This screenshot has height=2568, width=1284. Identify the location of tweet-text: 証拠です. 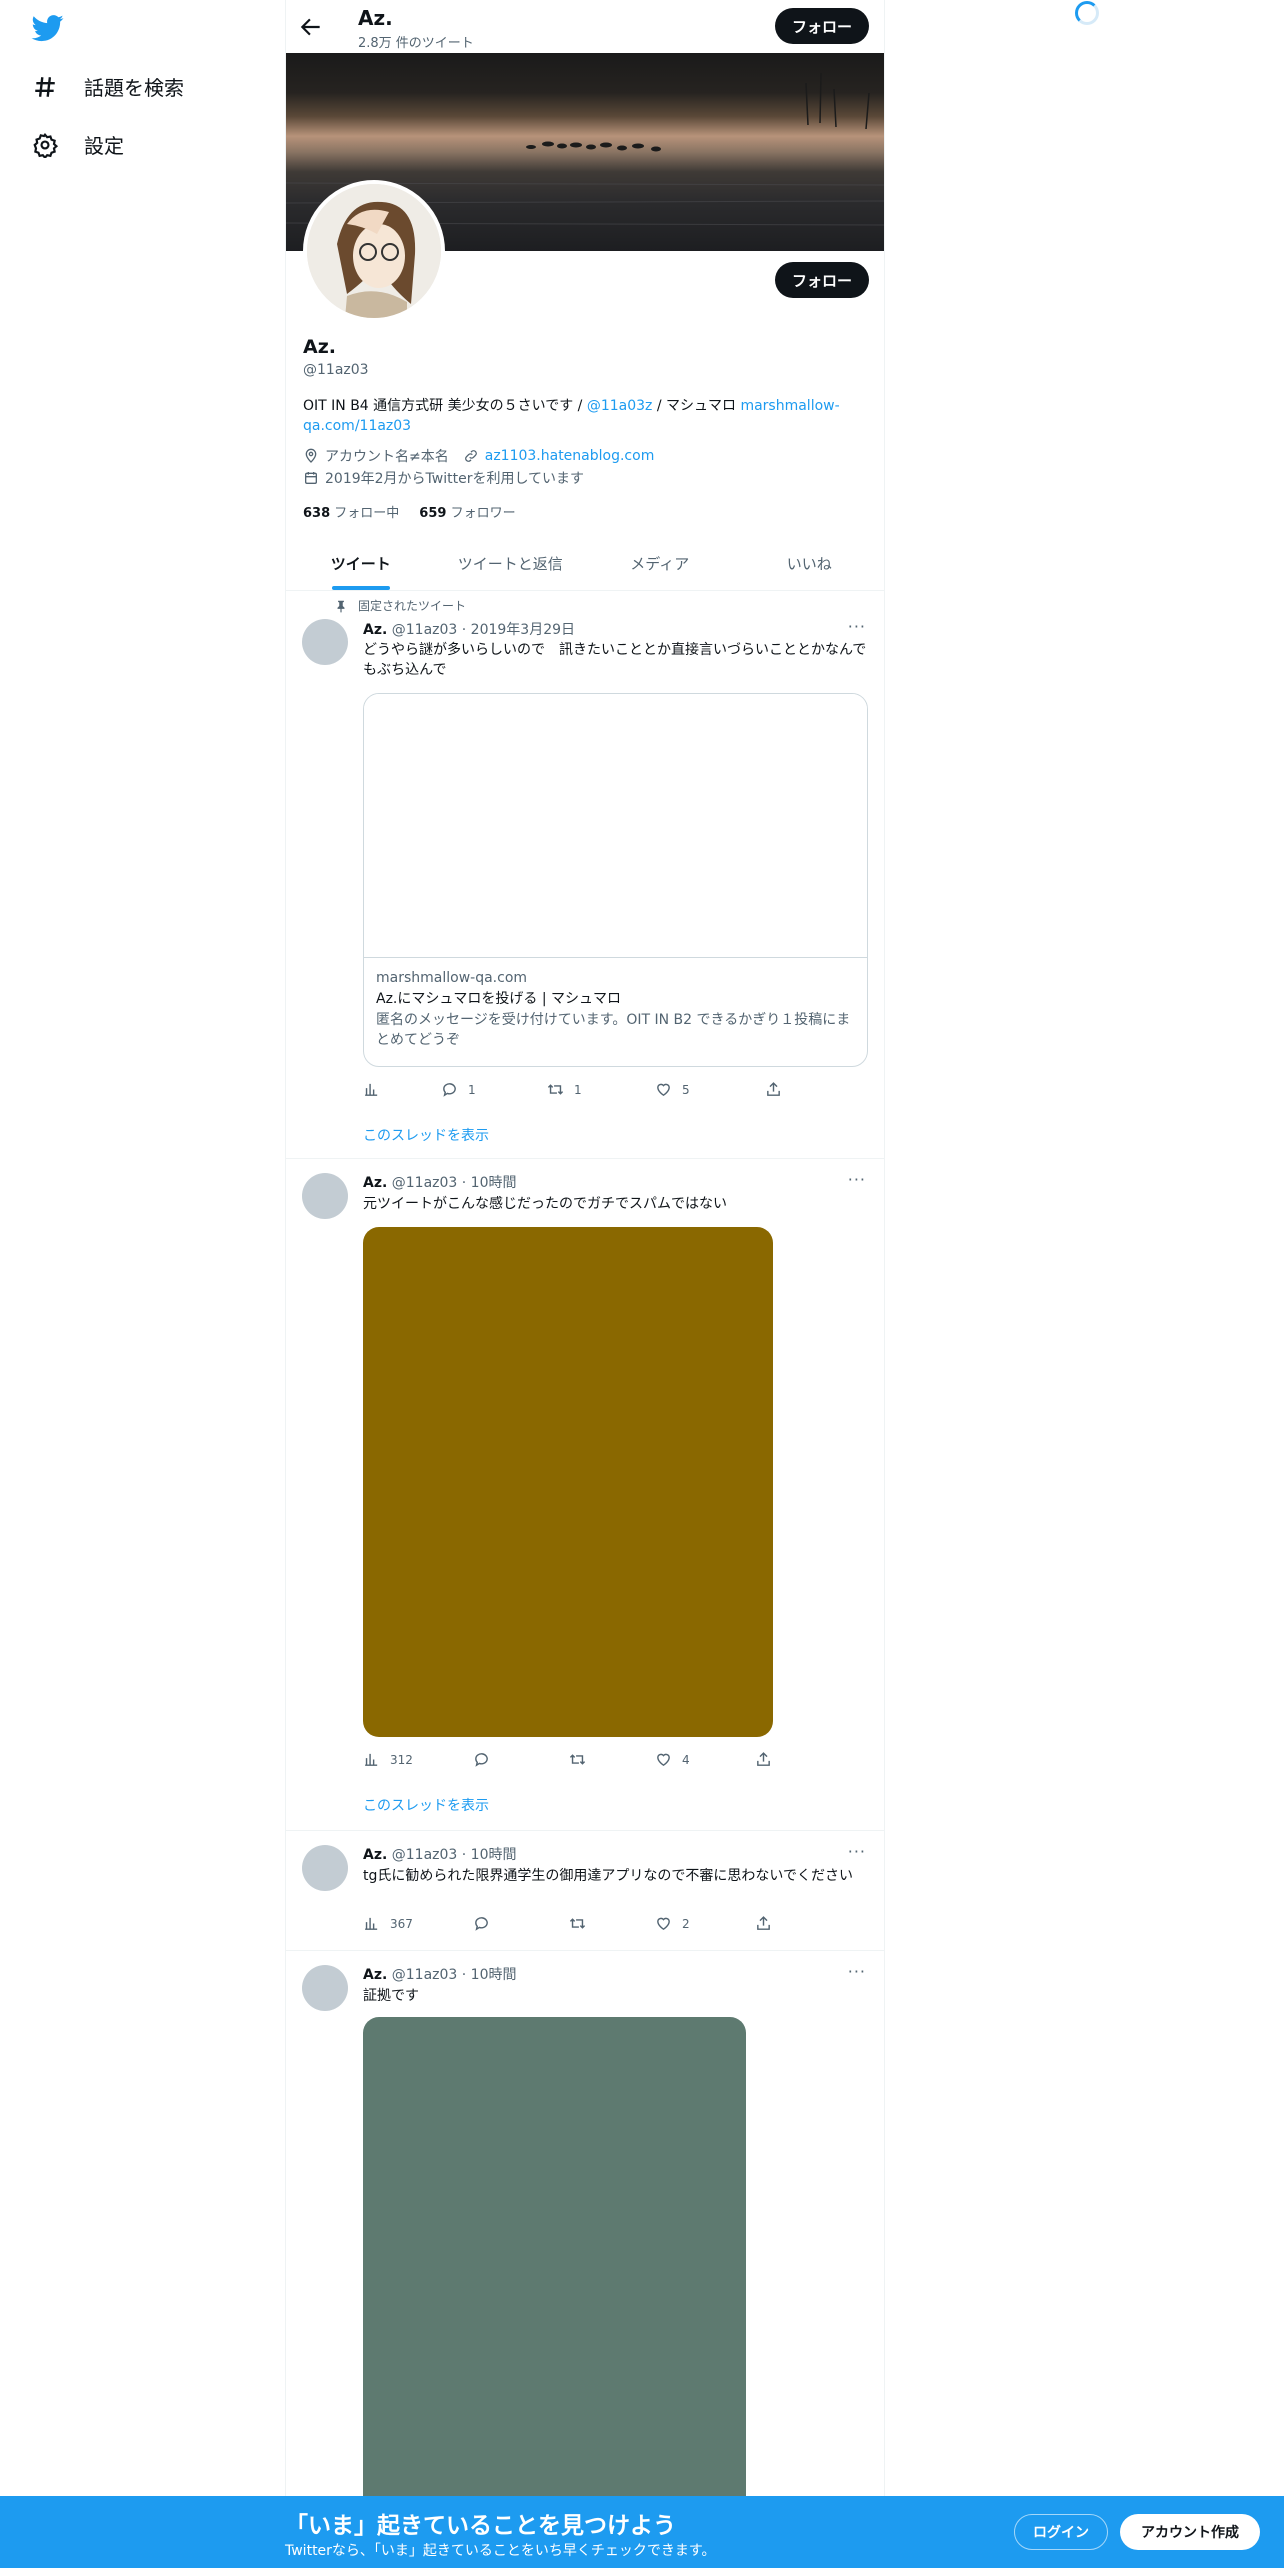
(391, 1996).